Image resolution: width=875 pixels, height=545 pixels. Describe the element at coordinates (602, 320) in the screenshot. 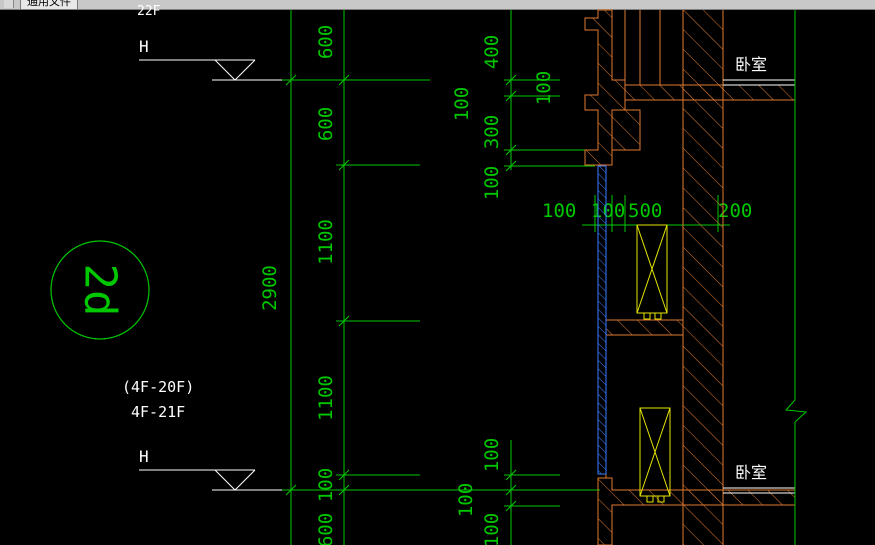

I see `glass-panel` at that location.